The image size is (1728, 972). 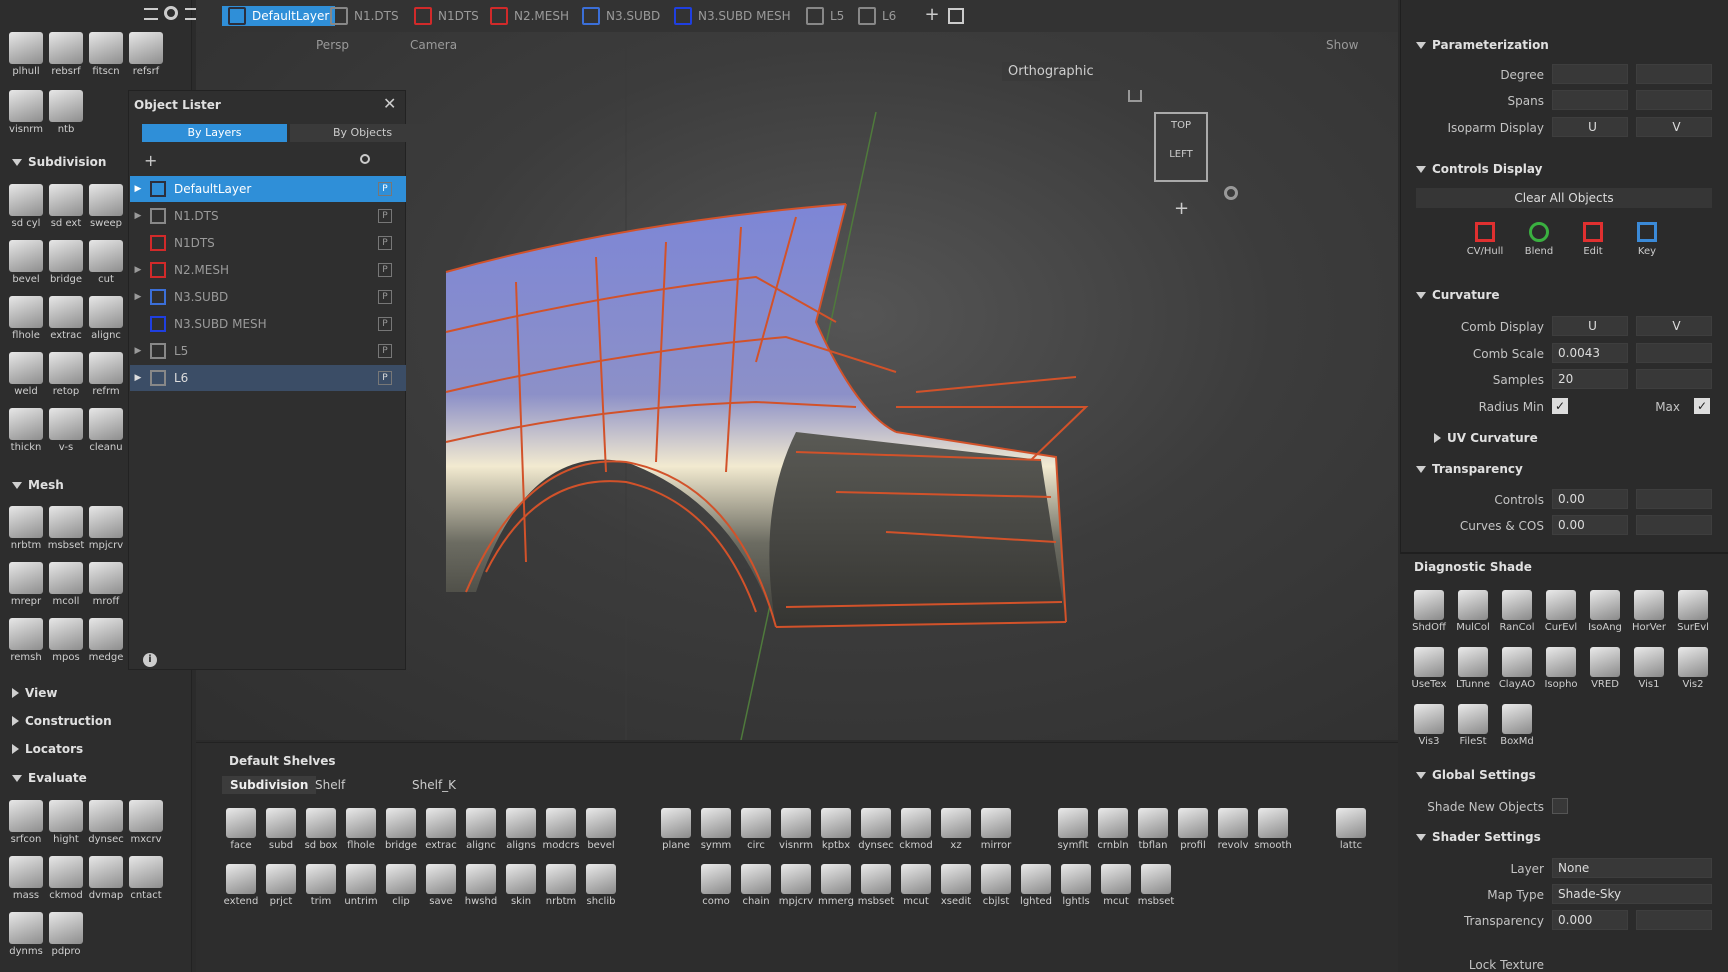 I want to click on layer-row: ▶ N3.SUBD P, so click(x=268, y=297).